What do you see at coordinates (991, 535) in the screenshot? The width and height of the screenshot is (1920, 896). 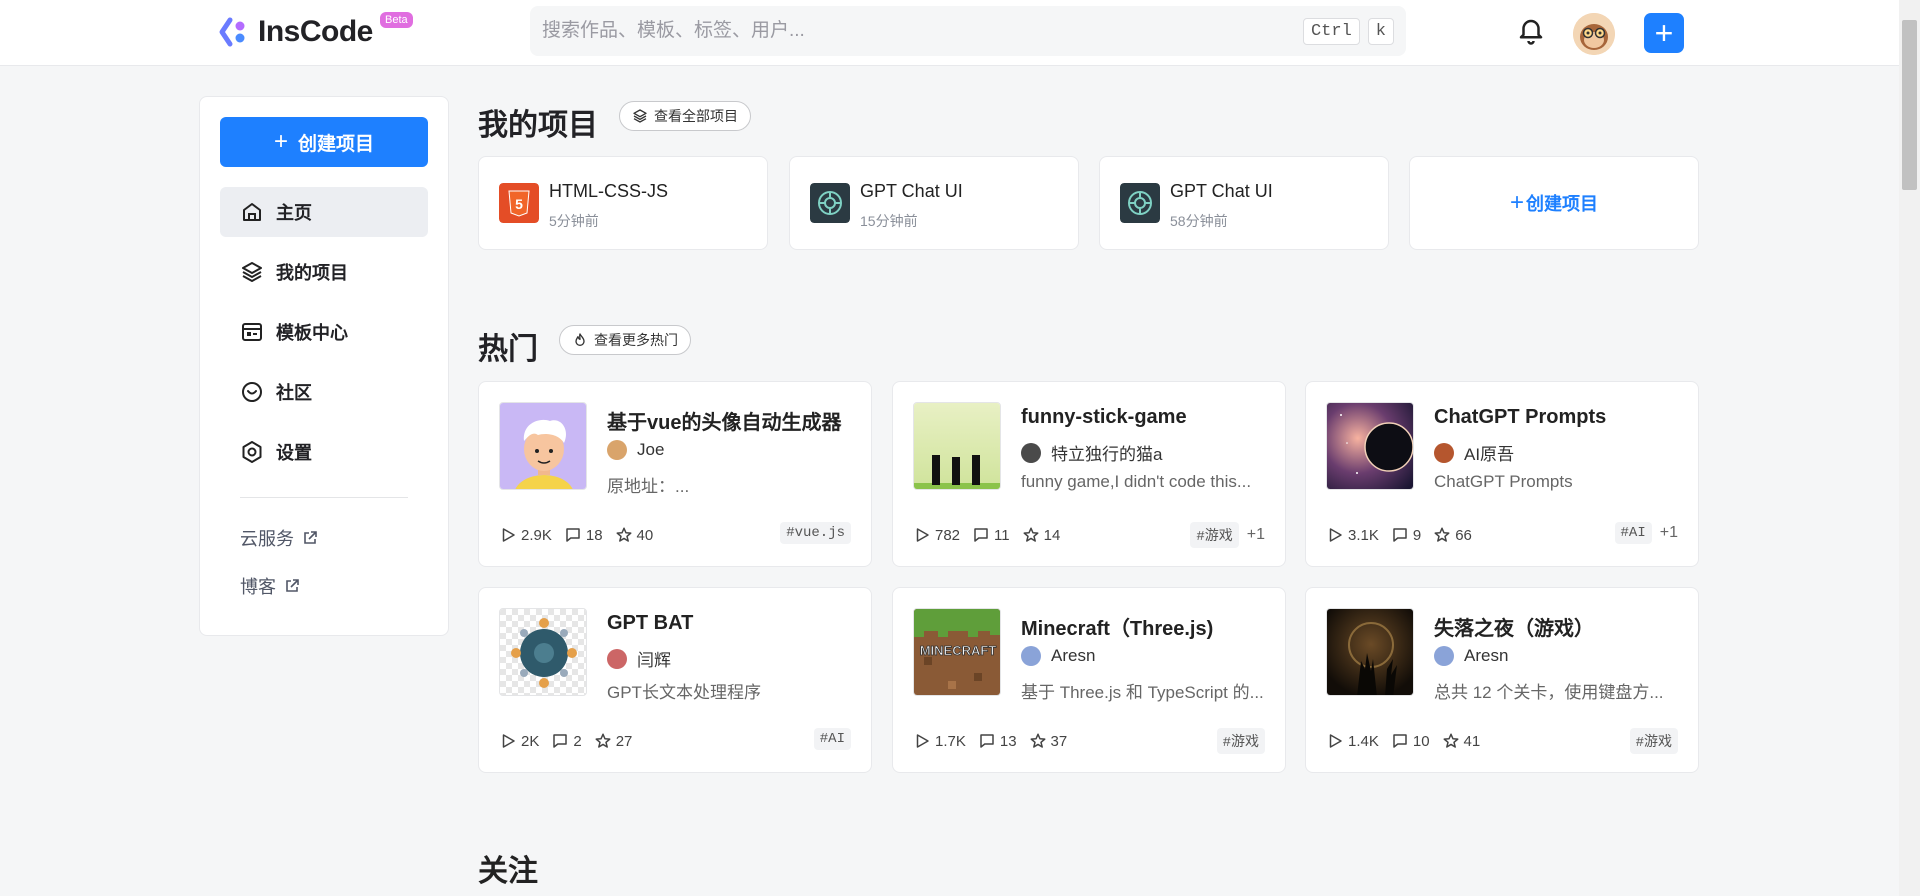 I see `comments-stat: 11` at bounding box center [991, 535].